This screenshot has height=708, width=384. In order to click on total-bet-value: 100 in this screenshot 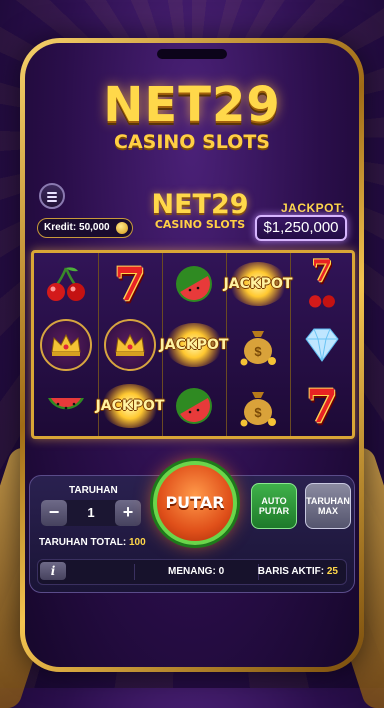, I will do `click(137, 542)`.